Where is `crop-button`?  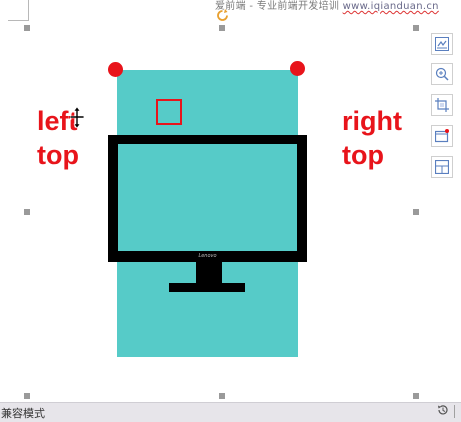 crop-button is located at coordinates (442, 105).